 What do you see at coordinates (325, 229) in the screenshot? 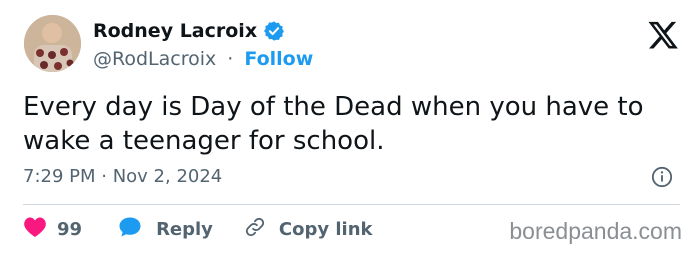
I see `copy-link-label: Copy link` at bounding box center [325, 229].